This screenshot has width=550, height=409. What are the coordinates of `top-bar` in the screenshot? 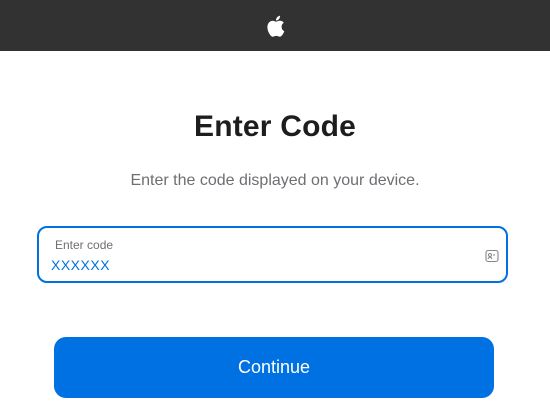 It's located at (275, 25).